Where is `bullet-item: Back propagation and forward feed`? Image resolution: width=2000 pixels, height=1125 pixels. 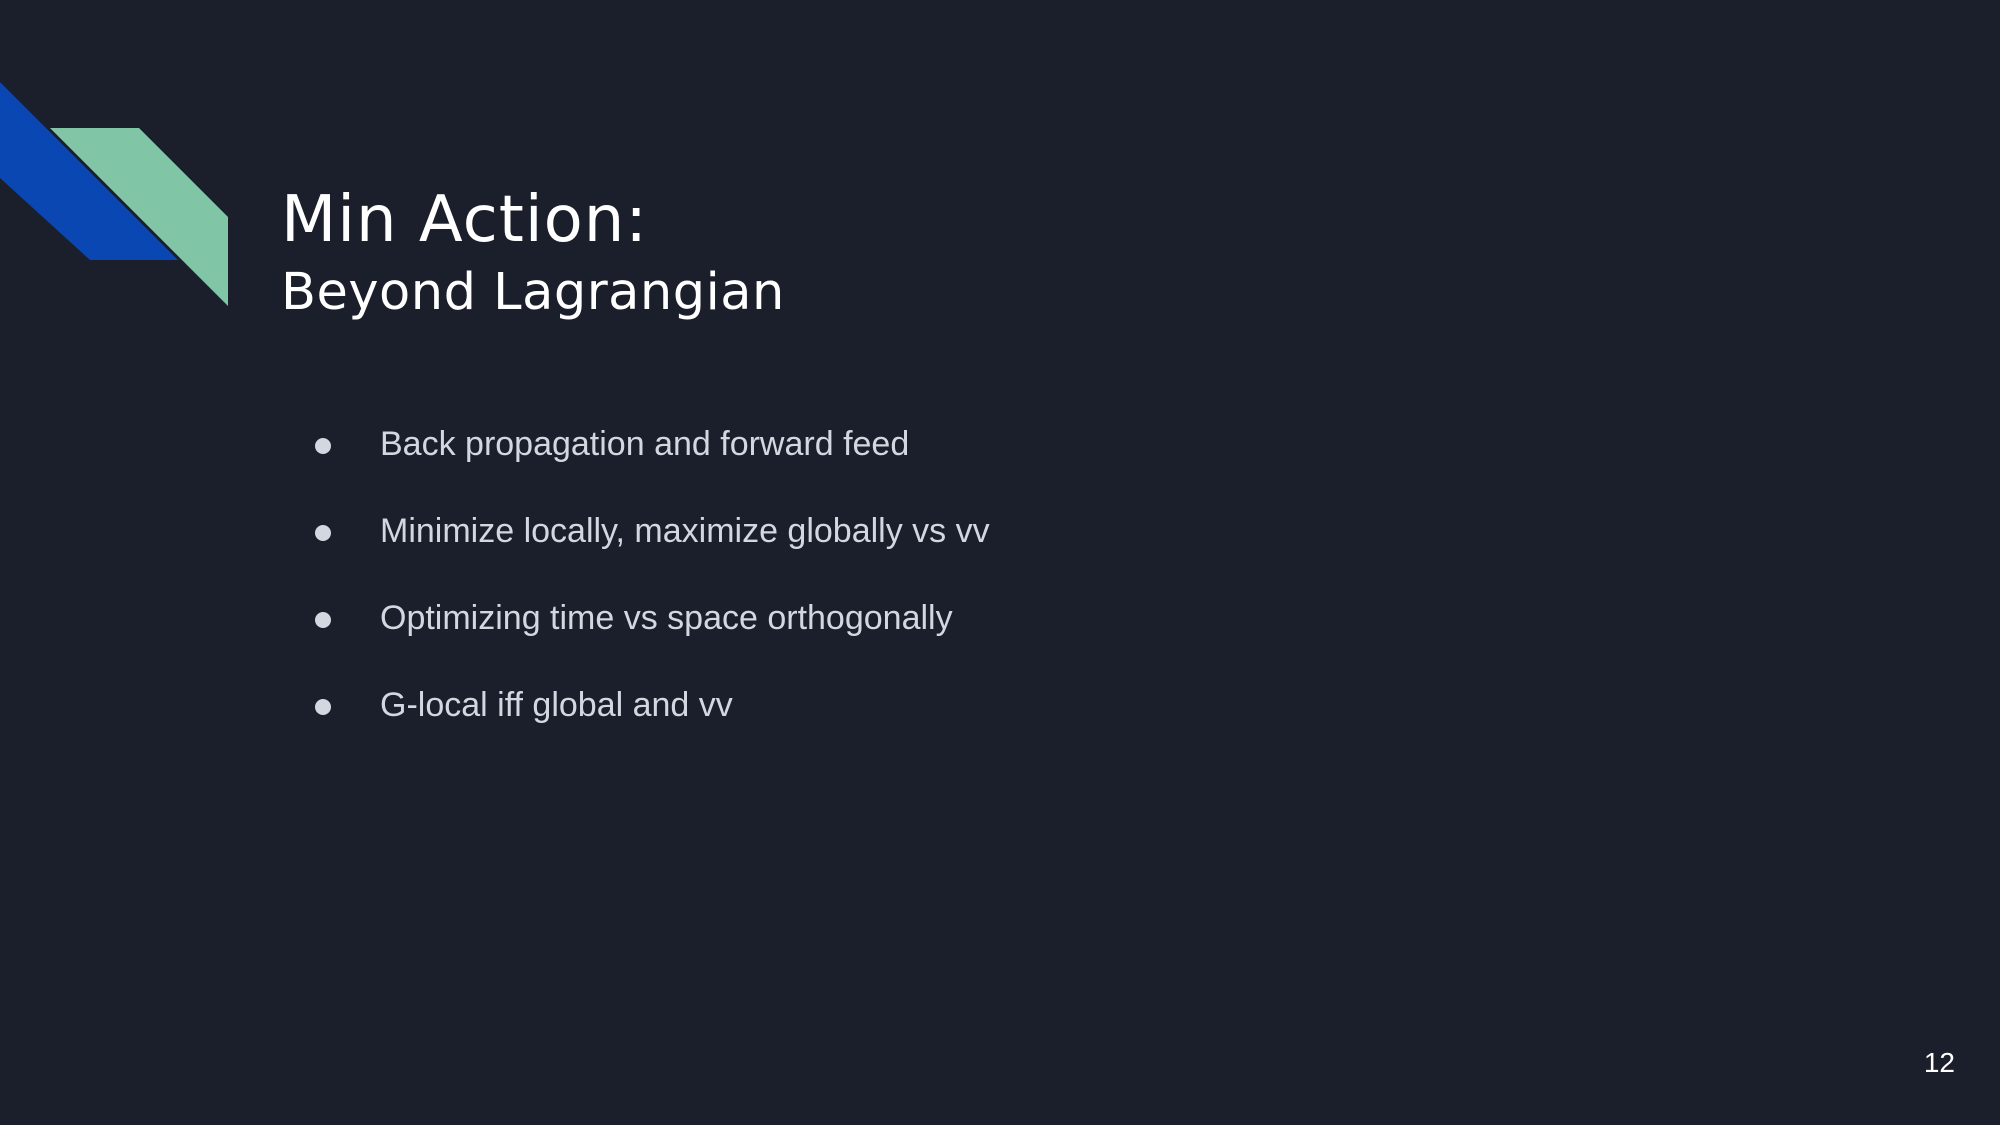
bullet-item: Back propagation and forward feed is located at coordinates (645, 455).